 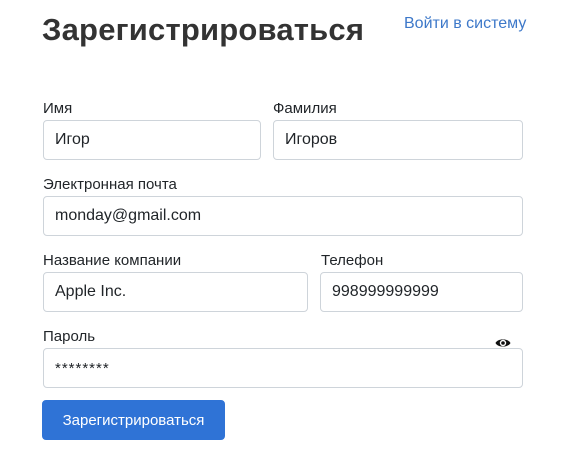 I want to click on email-label: Электронная почта, so click(x=110, y=184).